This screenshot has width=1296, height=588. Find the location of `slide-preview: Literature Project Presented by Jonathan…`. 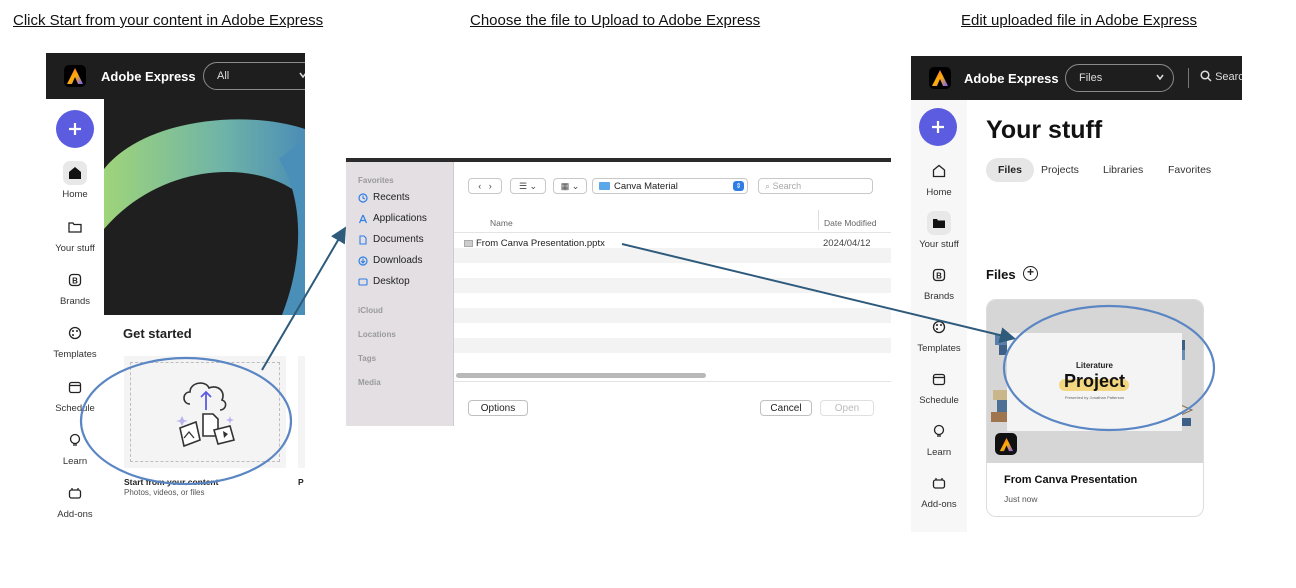

slide-preview: Literature Project Presented by Jonathan… is located at coordinates (1094, 382).